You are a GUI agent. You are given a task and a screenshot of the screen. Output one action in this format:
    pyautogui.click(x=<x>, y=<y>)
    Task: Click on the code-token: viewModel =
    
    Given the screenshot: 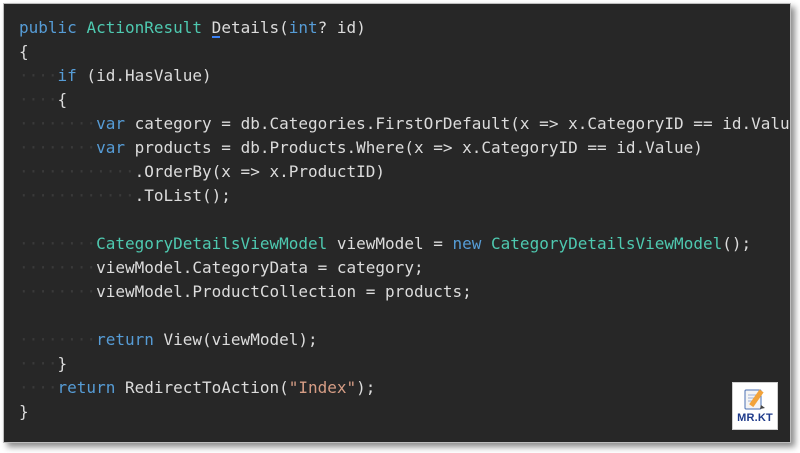 What is the action you would take?
    pyautogui.click(x=390, y=243)
    